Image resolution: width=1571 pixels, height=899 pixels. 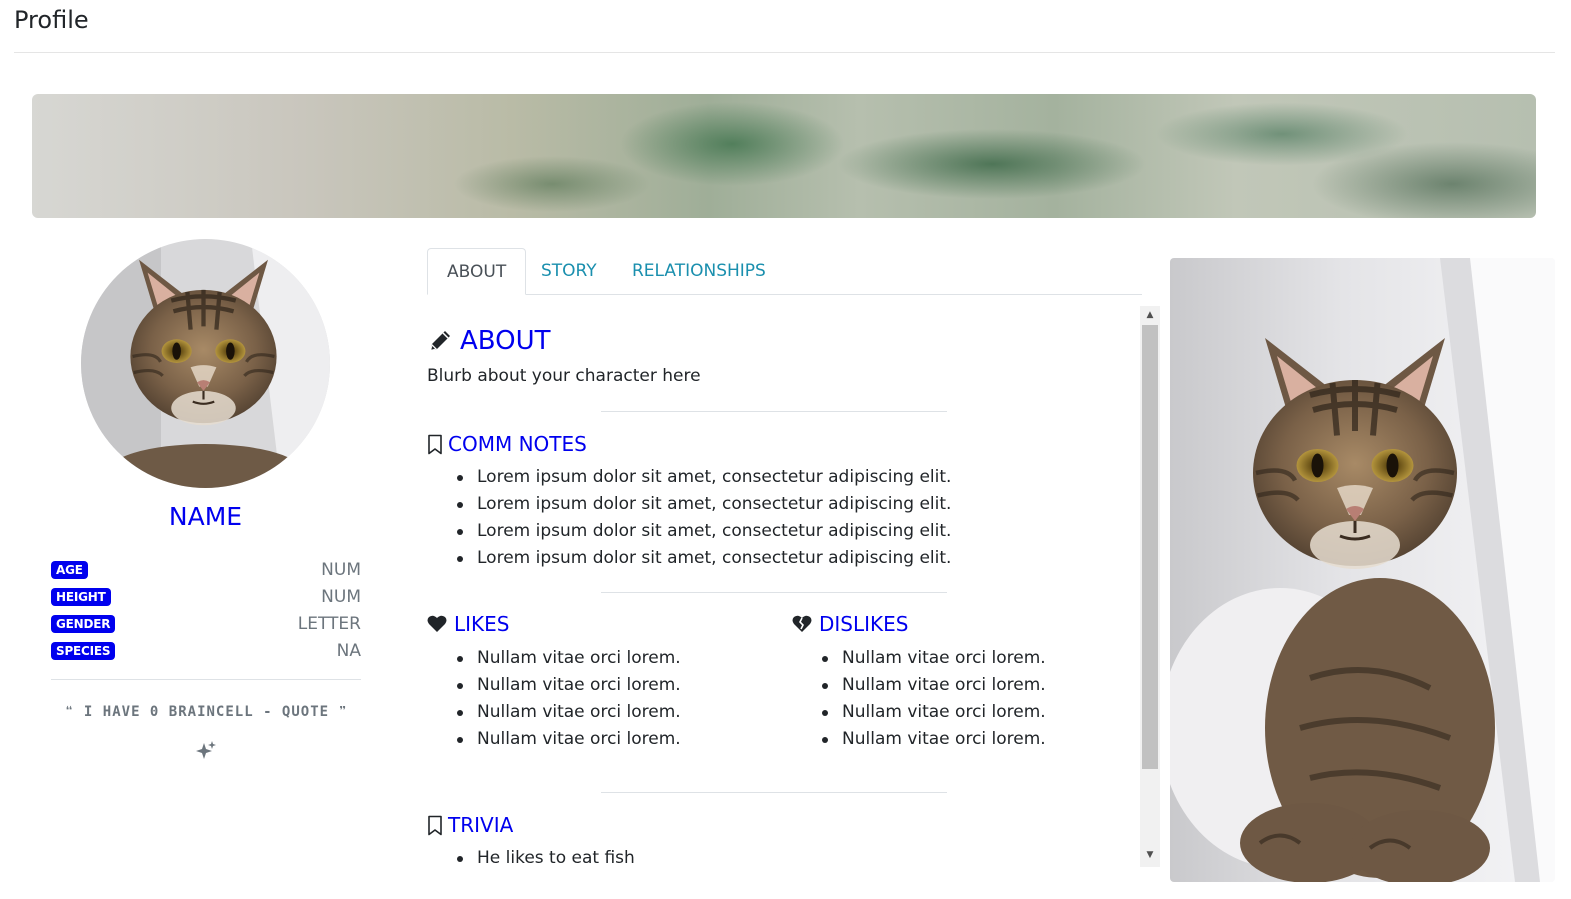 I want to click on scrollbar-thumb, so click(x=1150, y=547).